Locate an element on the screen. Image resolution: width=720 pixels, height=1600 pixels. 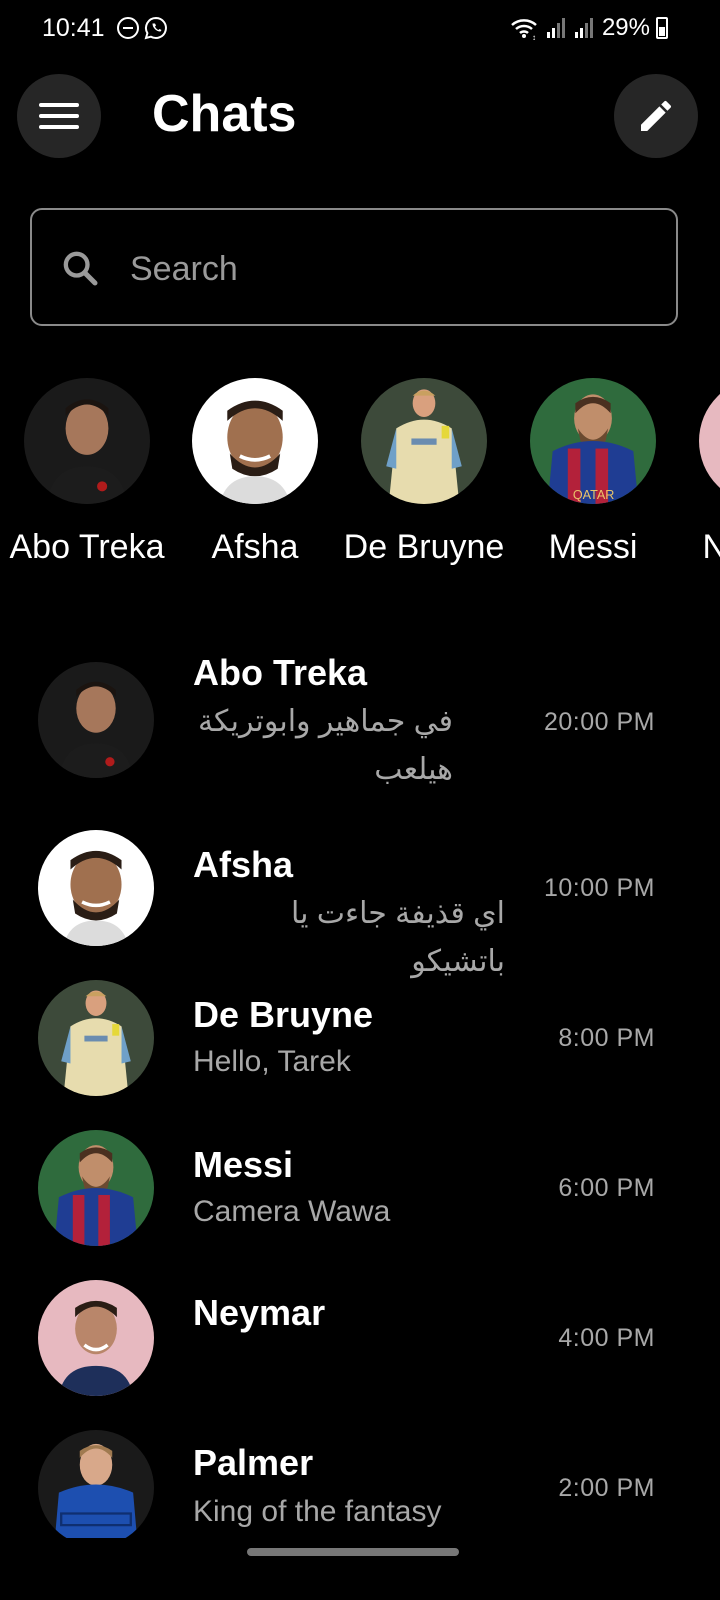
chat-name: De Bruyne is located at coordinates (283, 1014).